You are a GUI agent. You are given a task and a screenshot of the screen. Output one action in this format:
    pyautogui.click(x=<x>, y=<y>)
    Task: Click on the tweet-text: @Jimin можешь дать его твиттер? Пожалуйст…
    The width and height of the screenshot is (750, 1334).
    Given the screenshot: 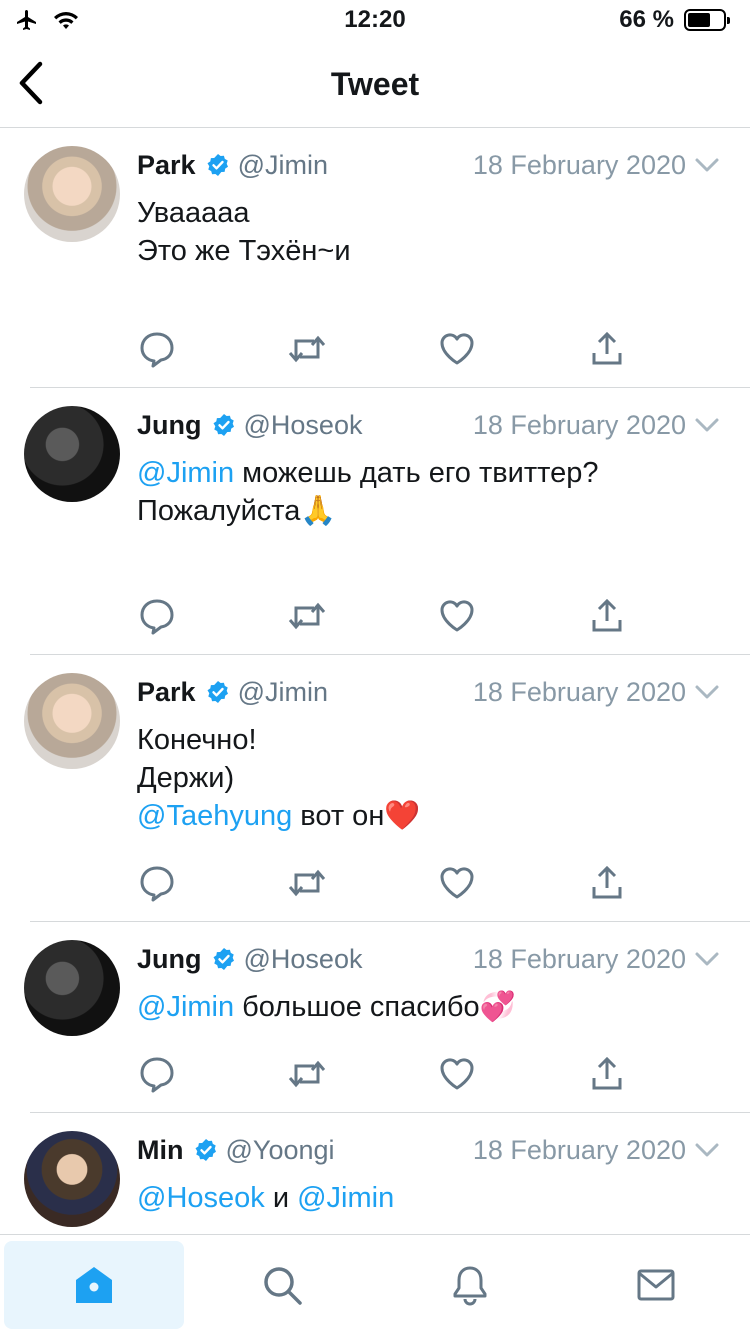 What is the action you would take?
    pyautogui.click(x=433, y=492)
    